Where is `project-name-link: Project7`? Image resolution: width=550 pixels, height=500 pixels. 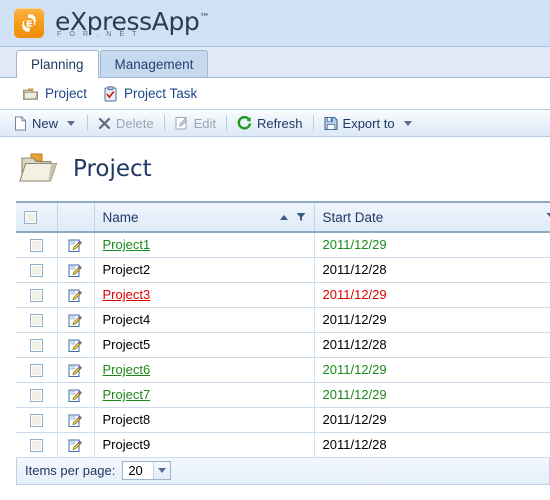 project-name-link: Project7 is located at coordinates (127, 394).